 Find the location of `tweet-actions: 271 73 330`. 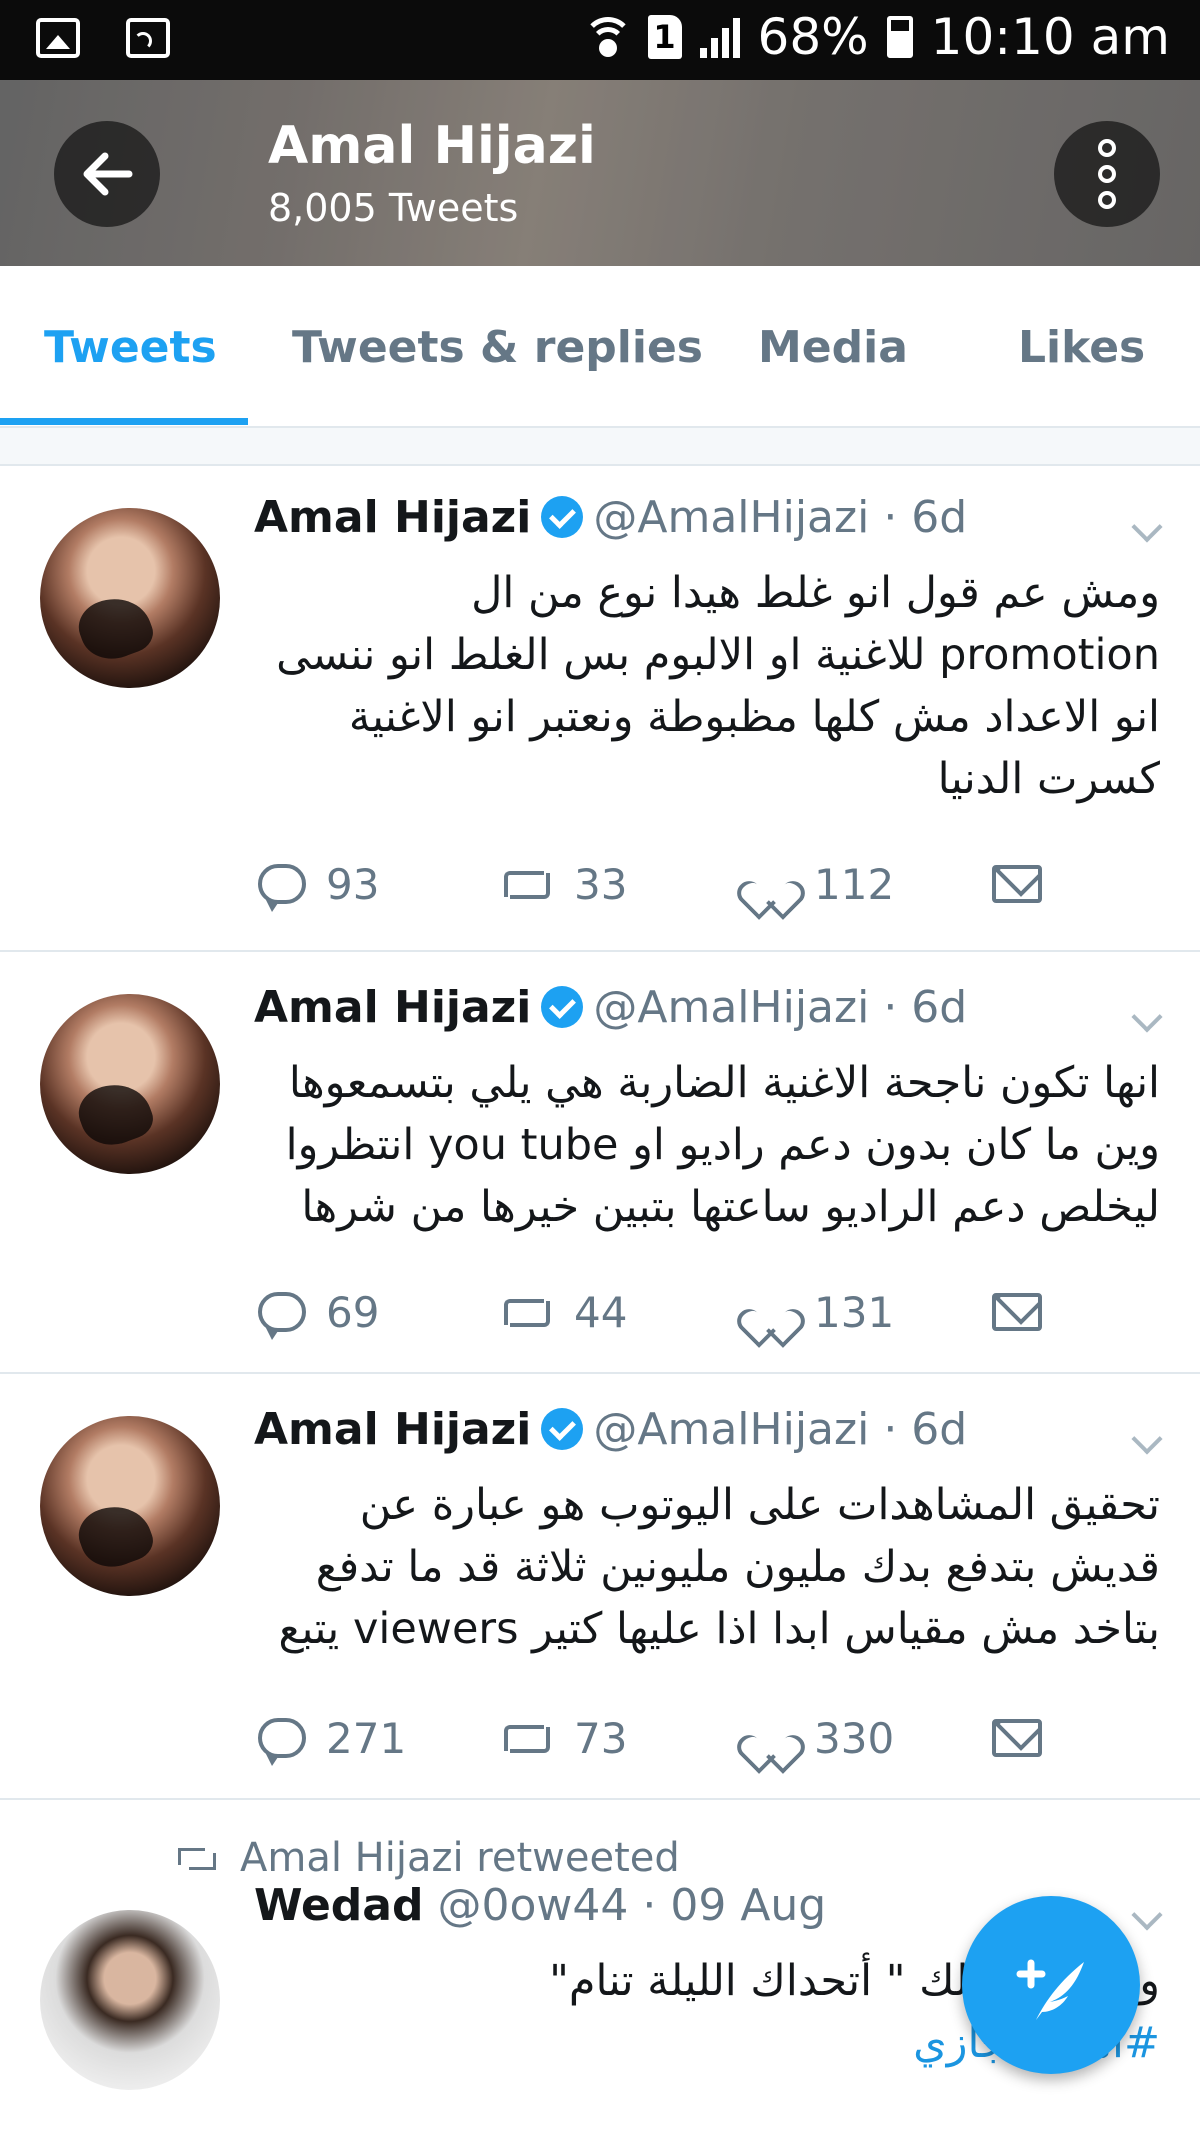

tweet-actions: 271 73 330 is located at coordinates (674, 1738).